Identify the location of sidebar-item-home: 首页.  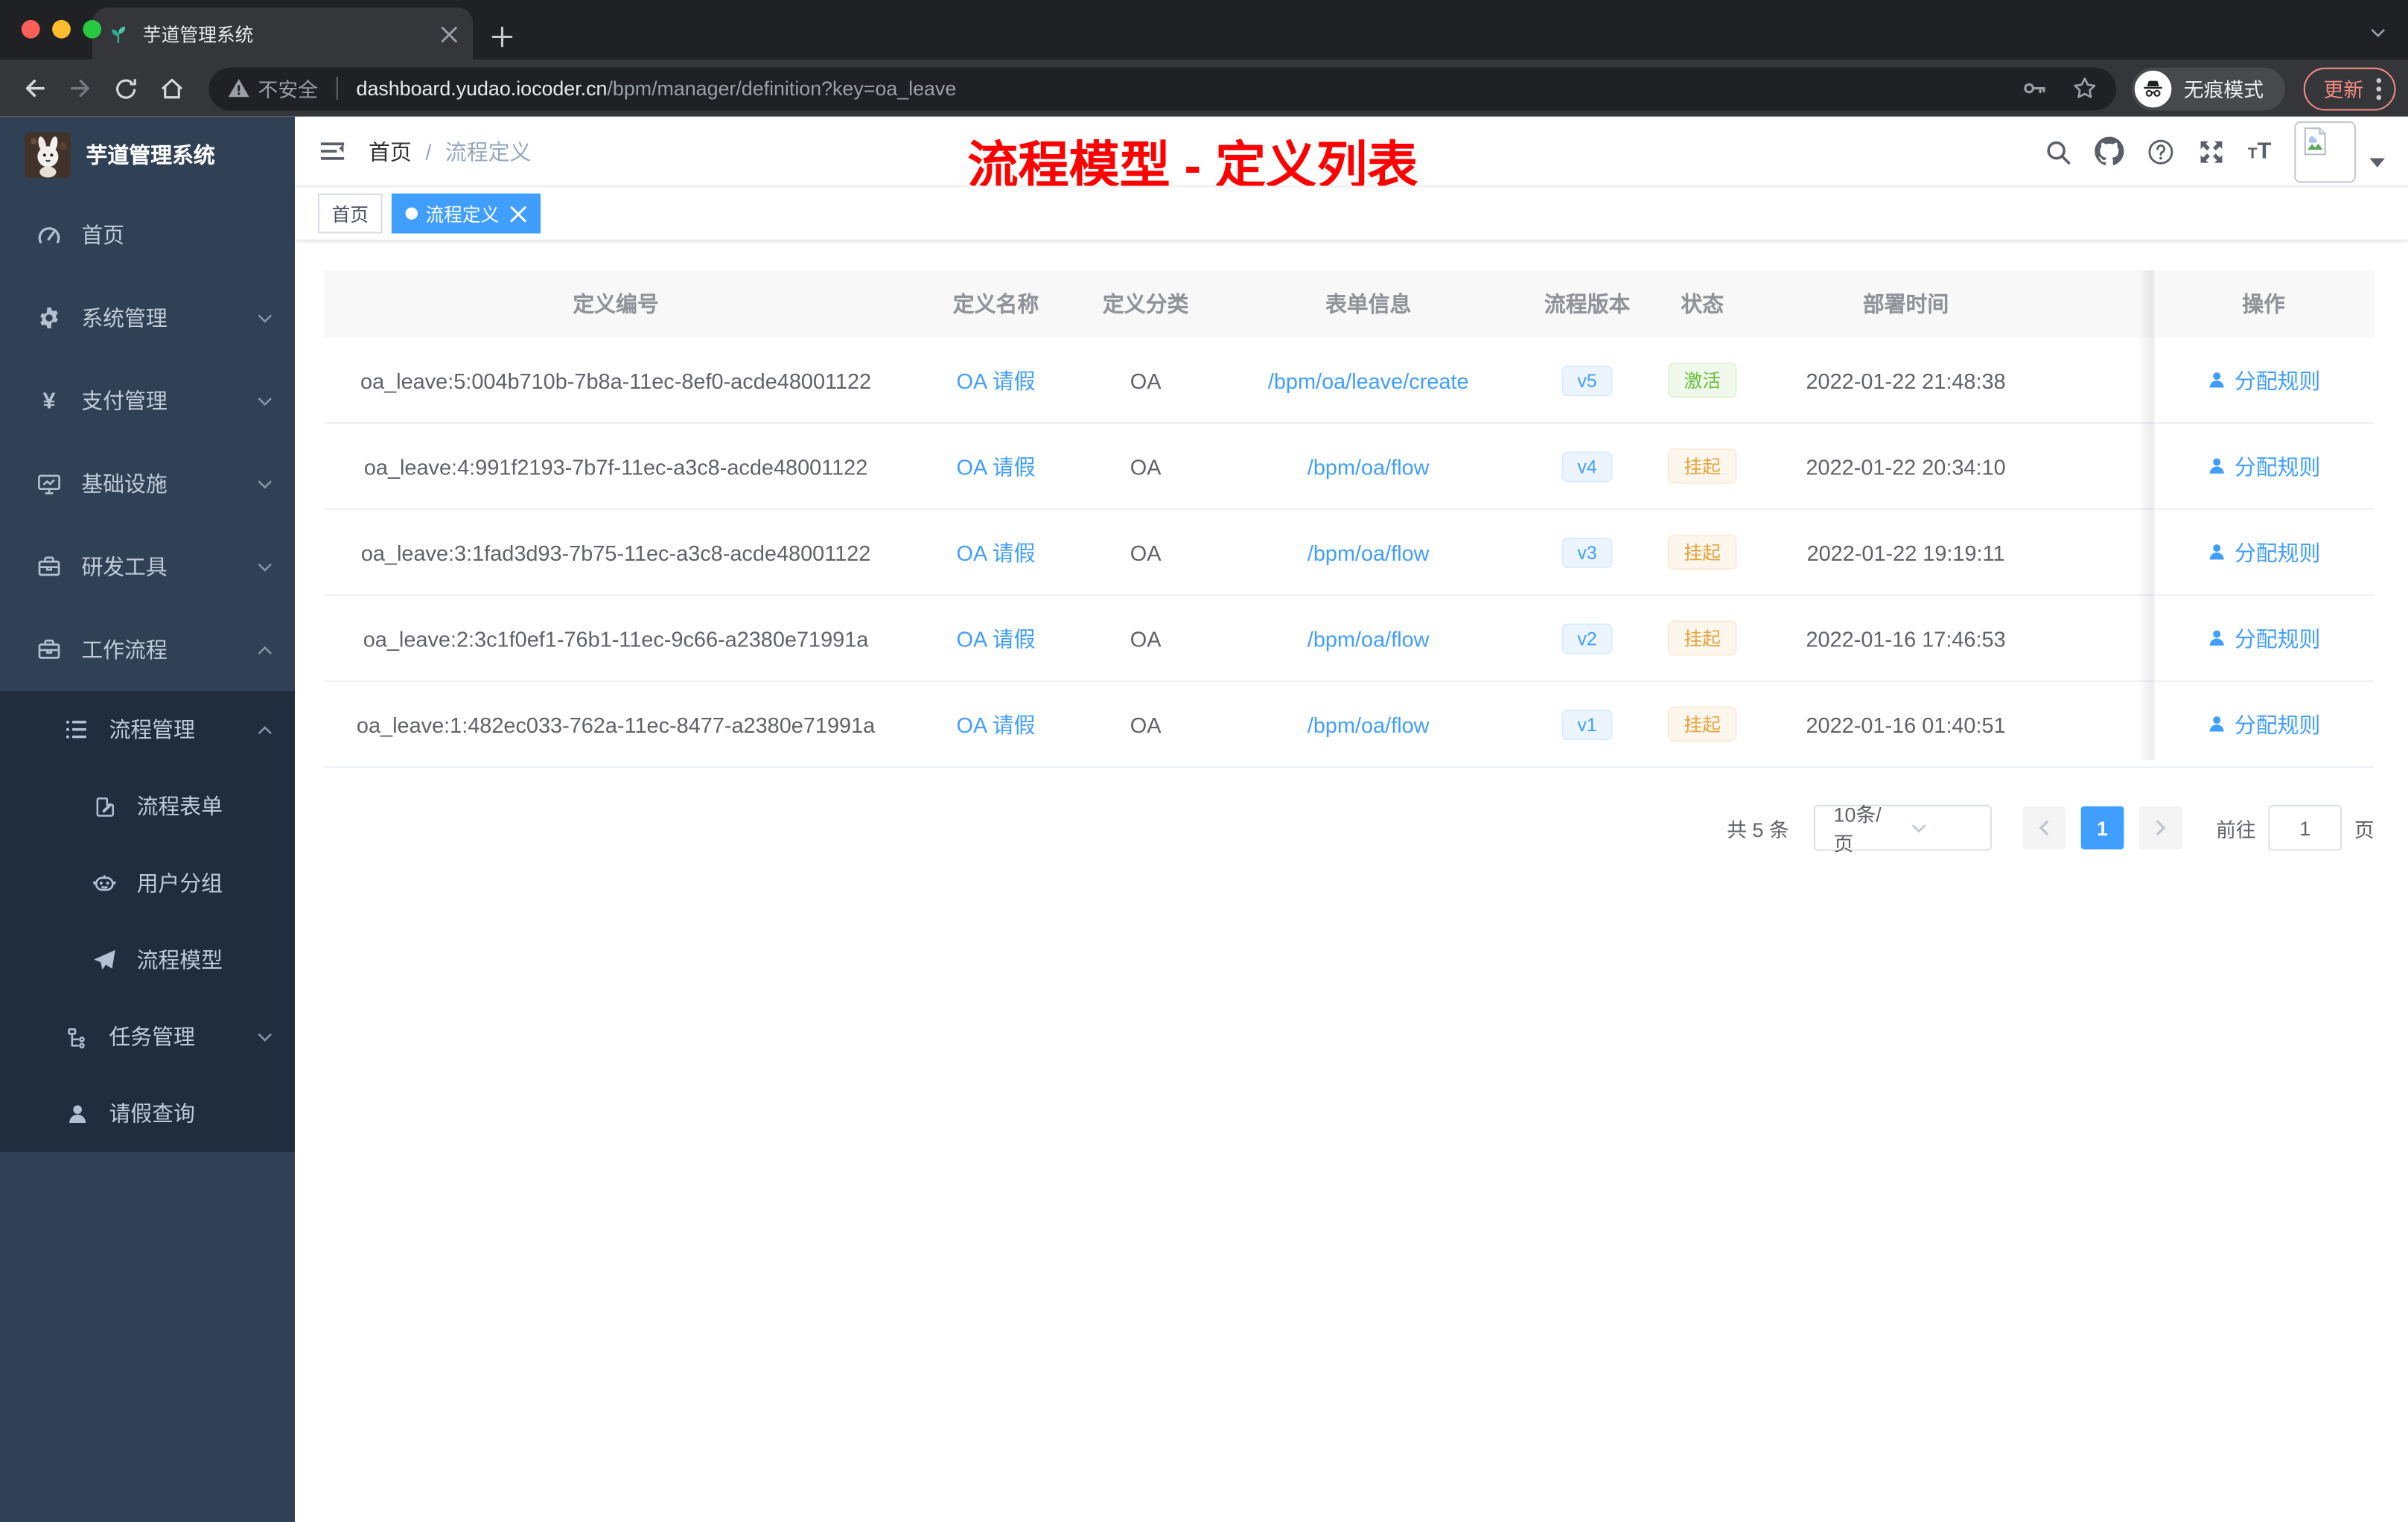
(147, 235).